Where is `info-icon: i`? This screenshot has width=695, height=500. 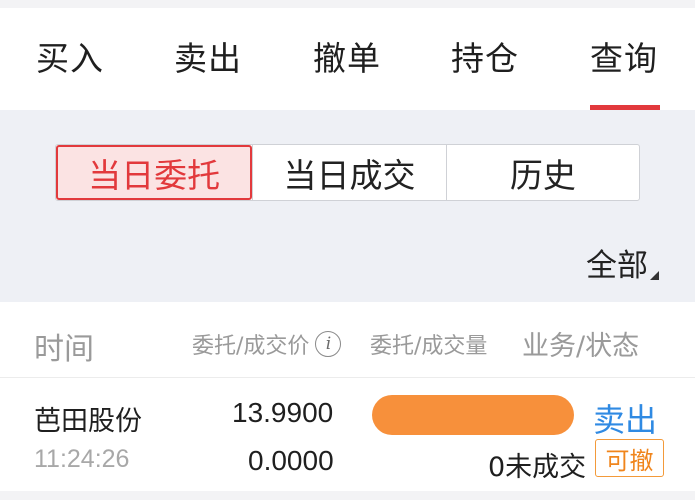 info-icon: i is located at coordinates (328, 344).